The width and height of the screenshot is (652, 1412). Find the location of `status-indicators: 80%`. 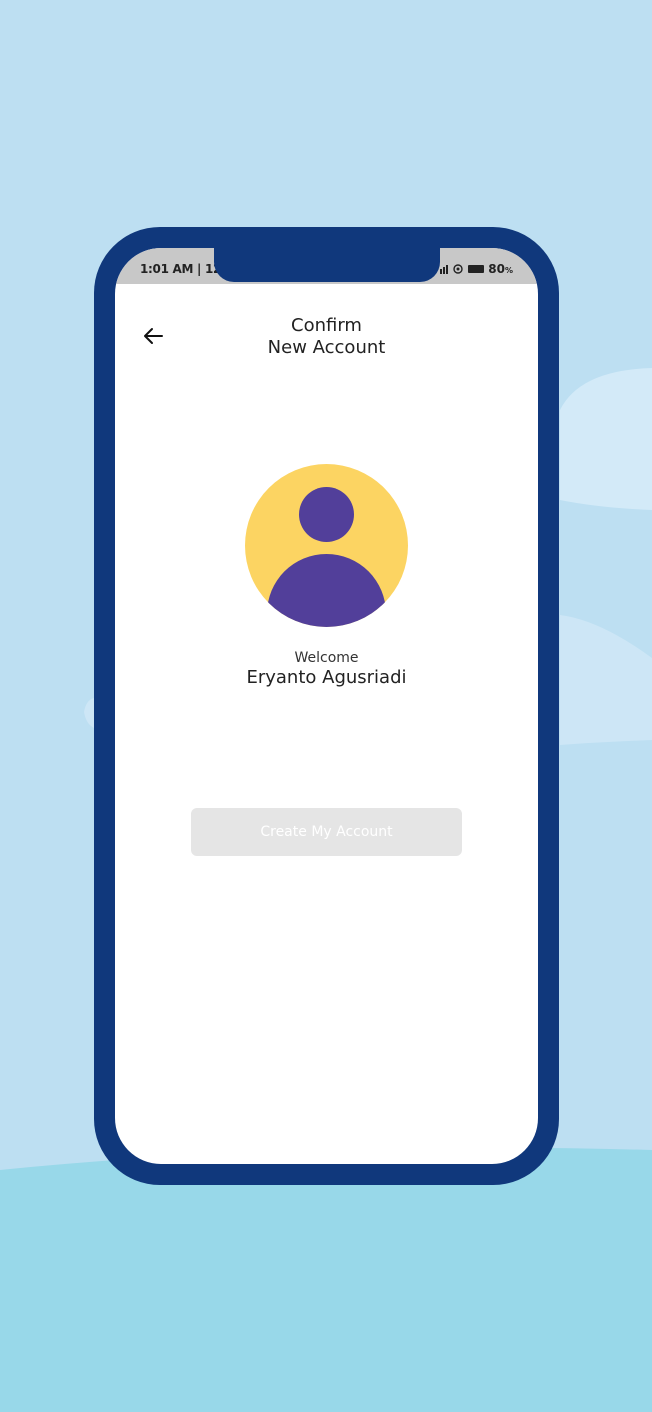

status-indicators: 80% is located at coordinates (476, 269).